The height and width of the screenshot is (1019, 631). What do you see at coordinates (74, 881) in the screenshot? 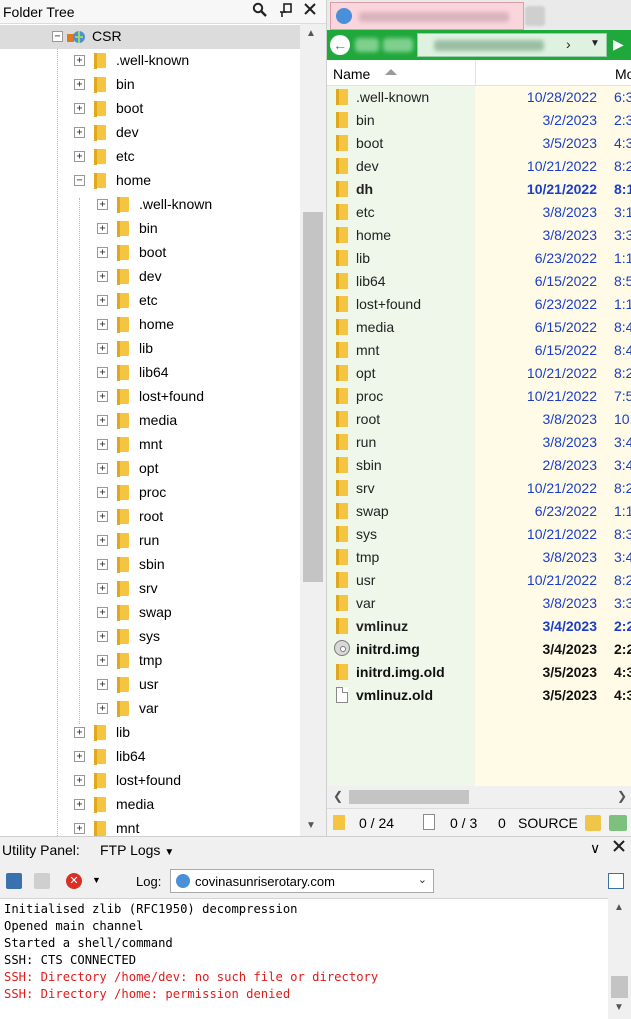
I see `clear-icon: ✕` at bounding box center [74, 881].